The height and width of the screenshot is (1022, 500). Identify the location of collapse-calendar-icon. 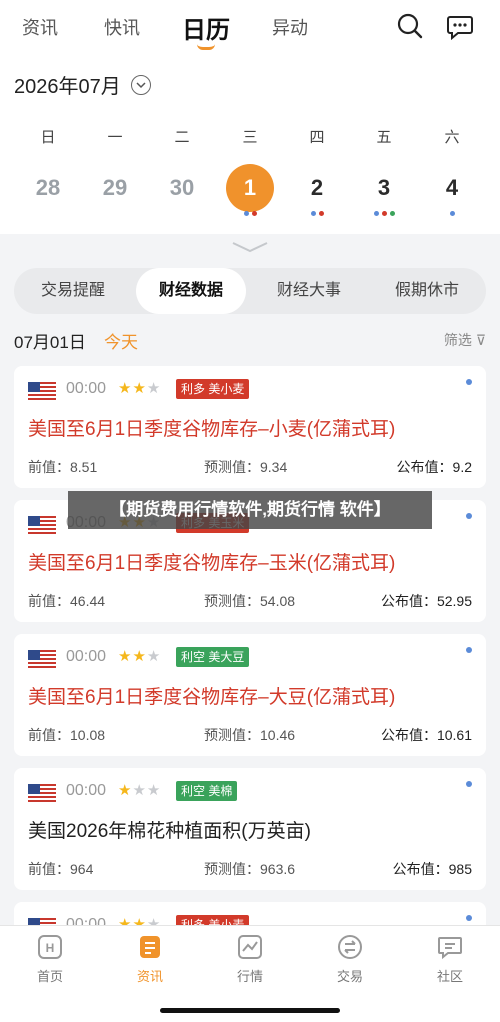
(250, 247).